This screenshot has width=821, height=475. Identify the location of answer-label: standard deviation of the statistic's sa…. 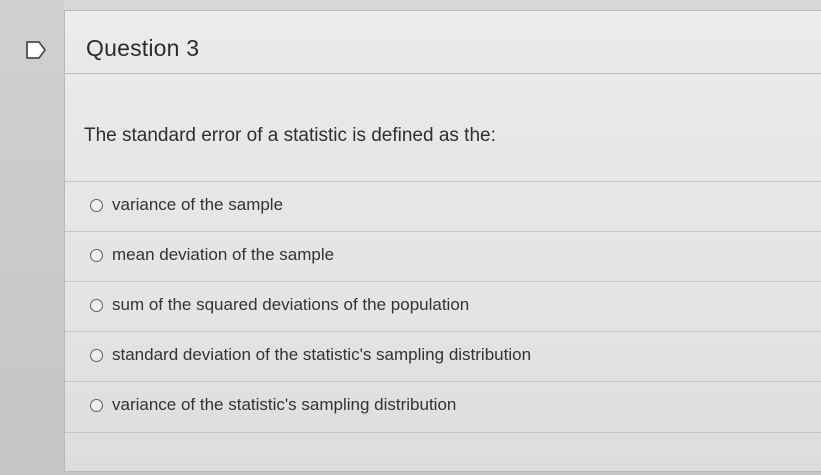
(321, 355).